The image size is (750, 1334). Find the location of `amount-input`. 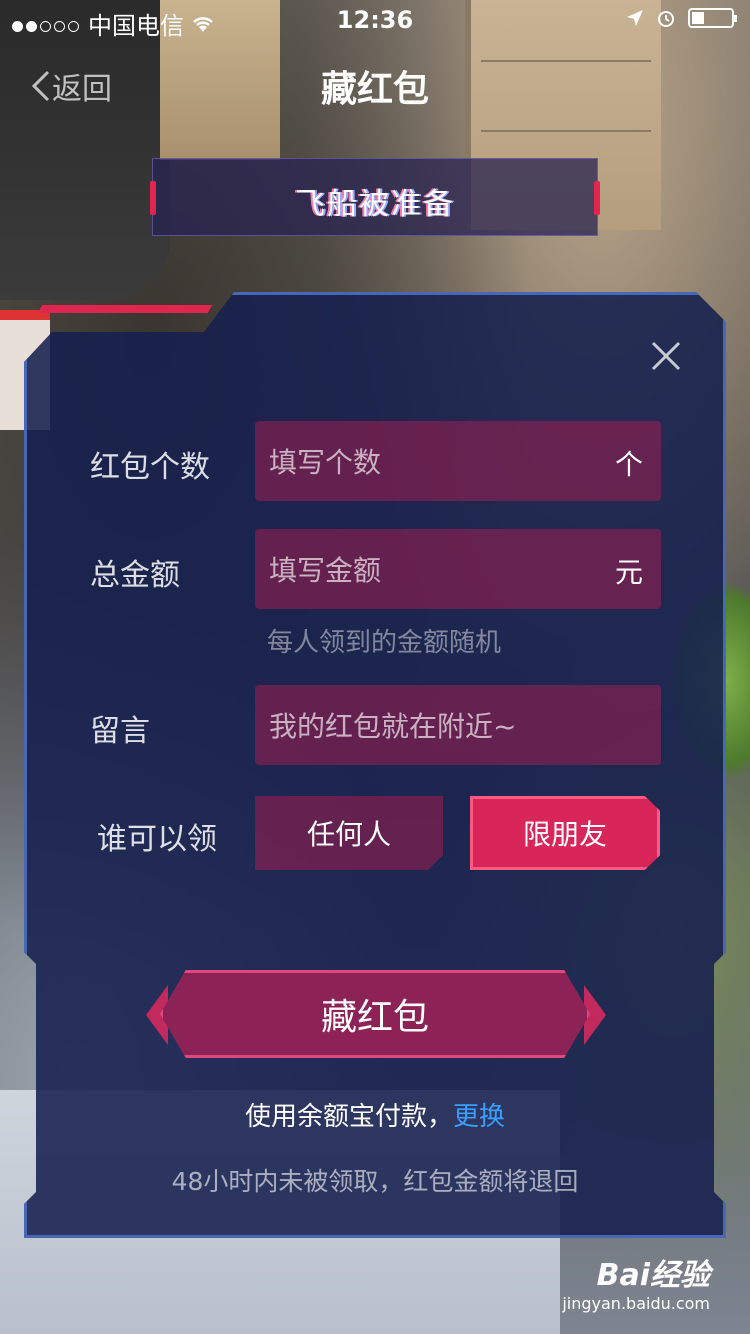

amount-input is located at coordinates (419, 570).